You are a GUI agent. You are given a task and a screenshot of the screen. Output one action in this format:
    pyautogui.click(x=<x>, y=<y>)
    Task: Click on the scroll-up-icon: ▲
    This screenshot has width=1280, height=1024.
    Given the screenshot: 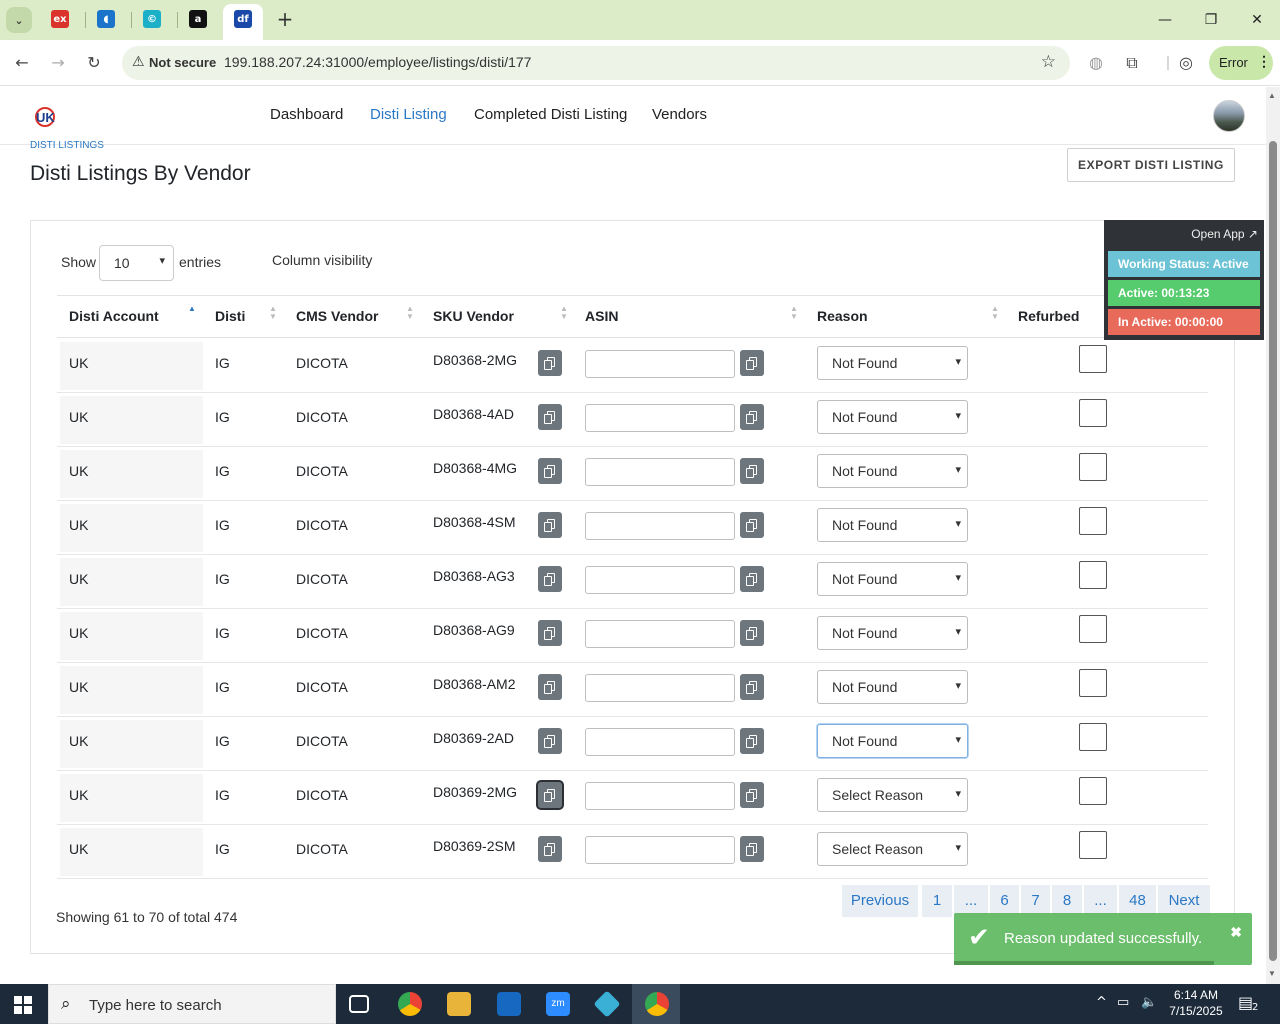 What is the action you would take?
    pyautogui.click(x=1272, y=95)
    